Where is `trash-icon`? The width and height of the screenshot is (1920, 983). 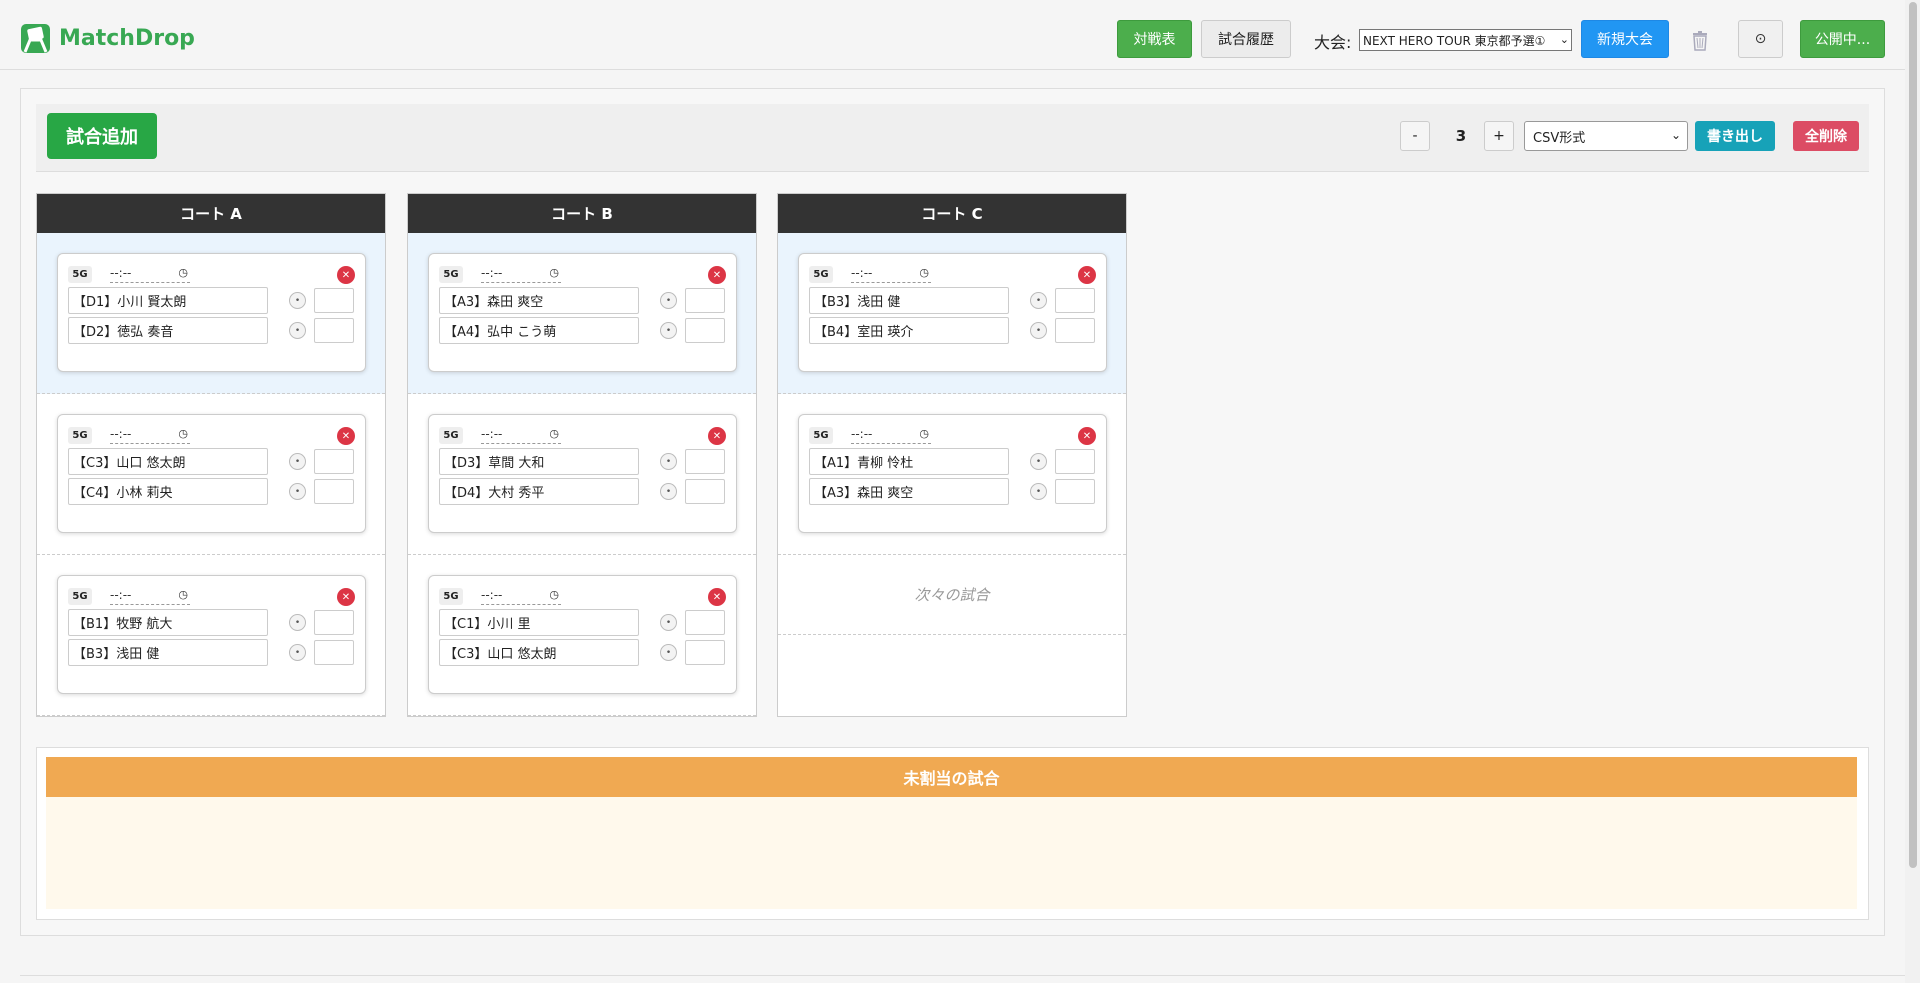 trash-icon is located at coordinates (1700, 40).